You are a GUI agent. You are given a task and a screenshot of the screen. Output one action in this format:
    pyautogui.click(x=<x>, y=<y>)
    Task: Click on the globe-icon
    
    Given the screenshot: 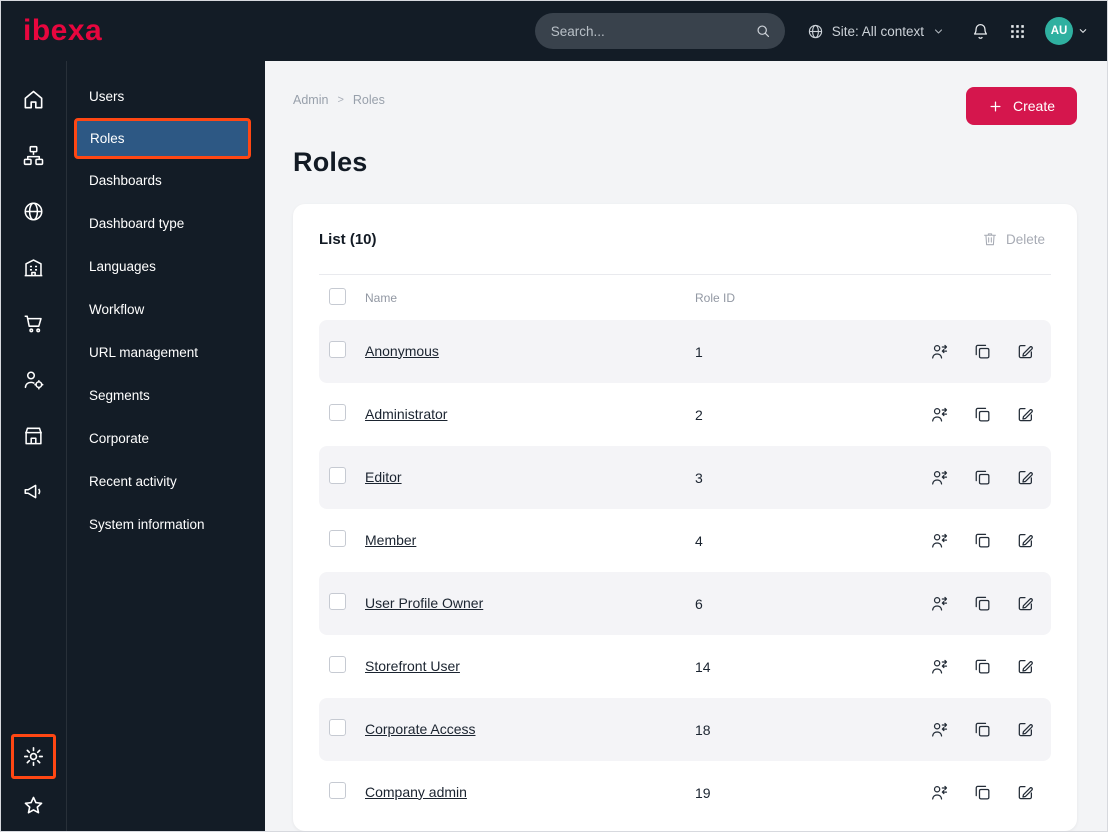 What is the action you would take?
    pyautogui.click(x=33, y=211)
    